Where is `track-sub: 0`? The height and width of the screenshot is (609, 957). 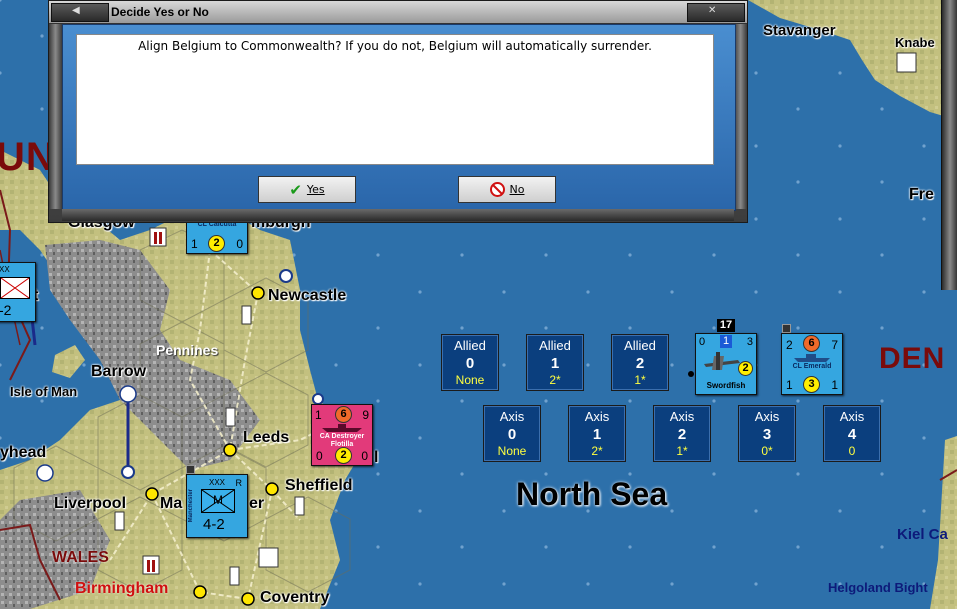 track-sub: 0 is located at coordinates (852, 451).